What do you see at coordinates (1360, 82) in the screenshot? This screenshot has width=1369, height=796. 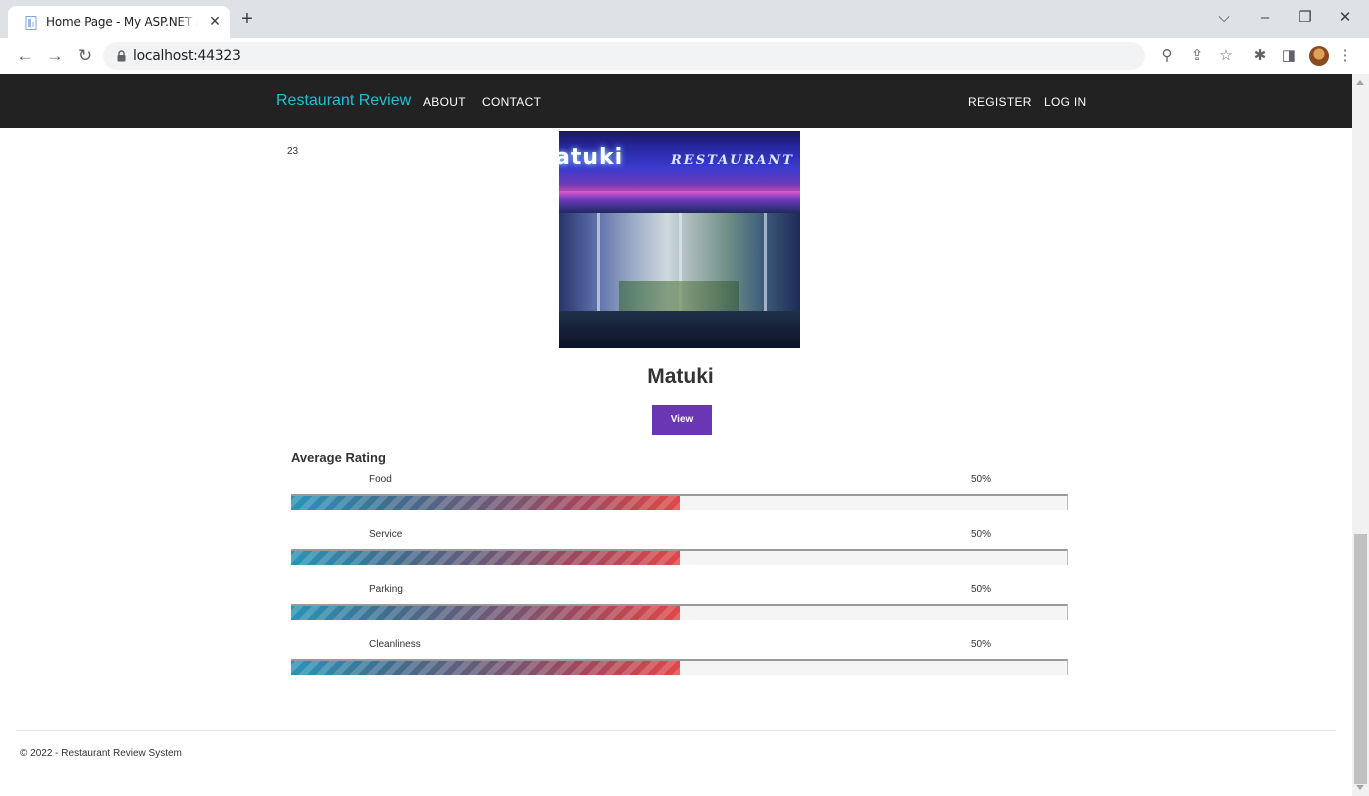 I see `scroll-up-icon` at bounding box center [1360, 82].